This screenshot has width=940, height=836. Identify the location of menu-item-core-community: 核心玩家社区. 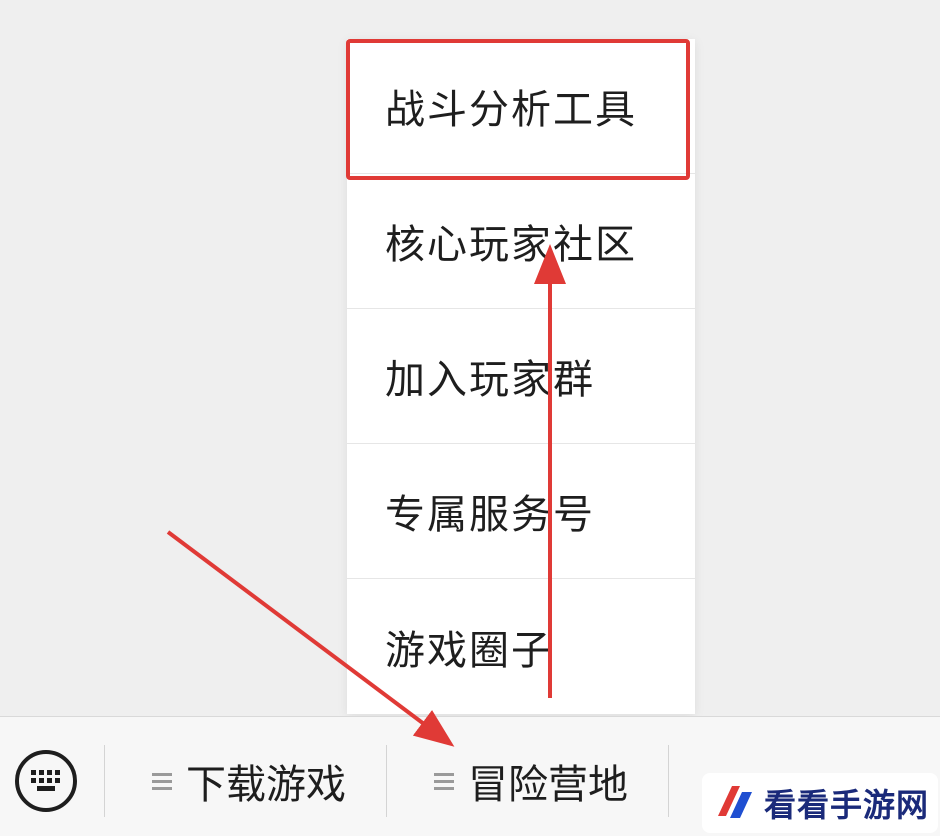
(521, 241).